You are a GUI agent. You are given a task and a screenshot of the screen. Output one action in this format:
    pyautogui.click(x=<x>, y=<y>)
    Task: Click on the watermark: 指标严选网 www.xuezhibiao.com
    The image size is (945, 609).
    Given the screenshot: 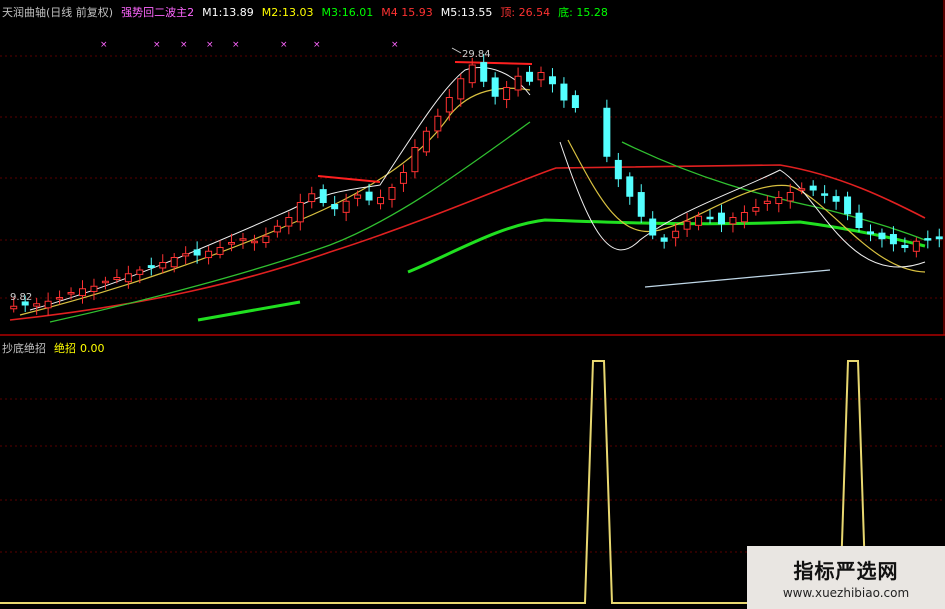 What is the action you would take?
    pyautogui.click(x=846, y=577)
    